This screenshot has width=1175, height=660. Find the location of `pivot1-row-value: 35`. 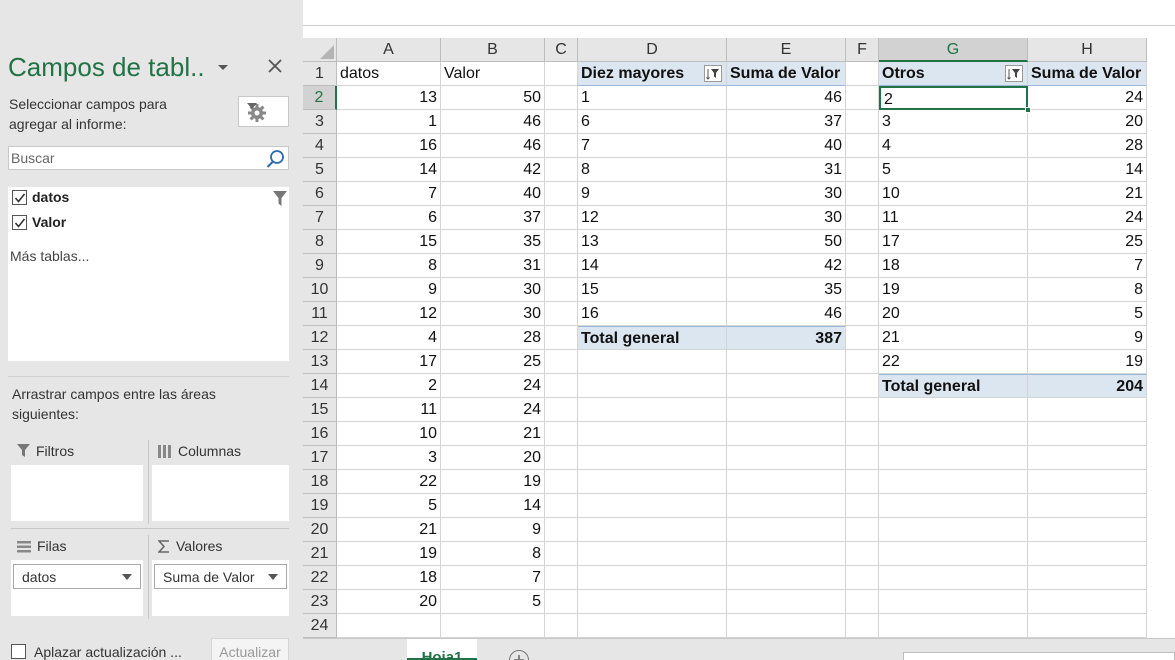

pivot1-row-value: 35 is located at coordinates (786, 290).